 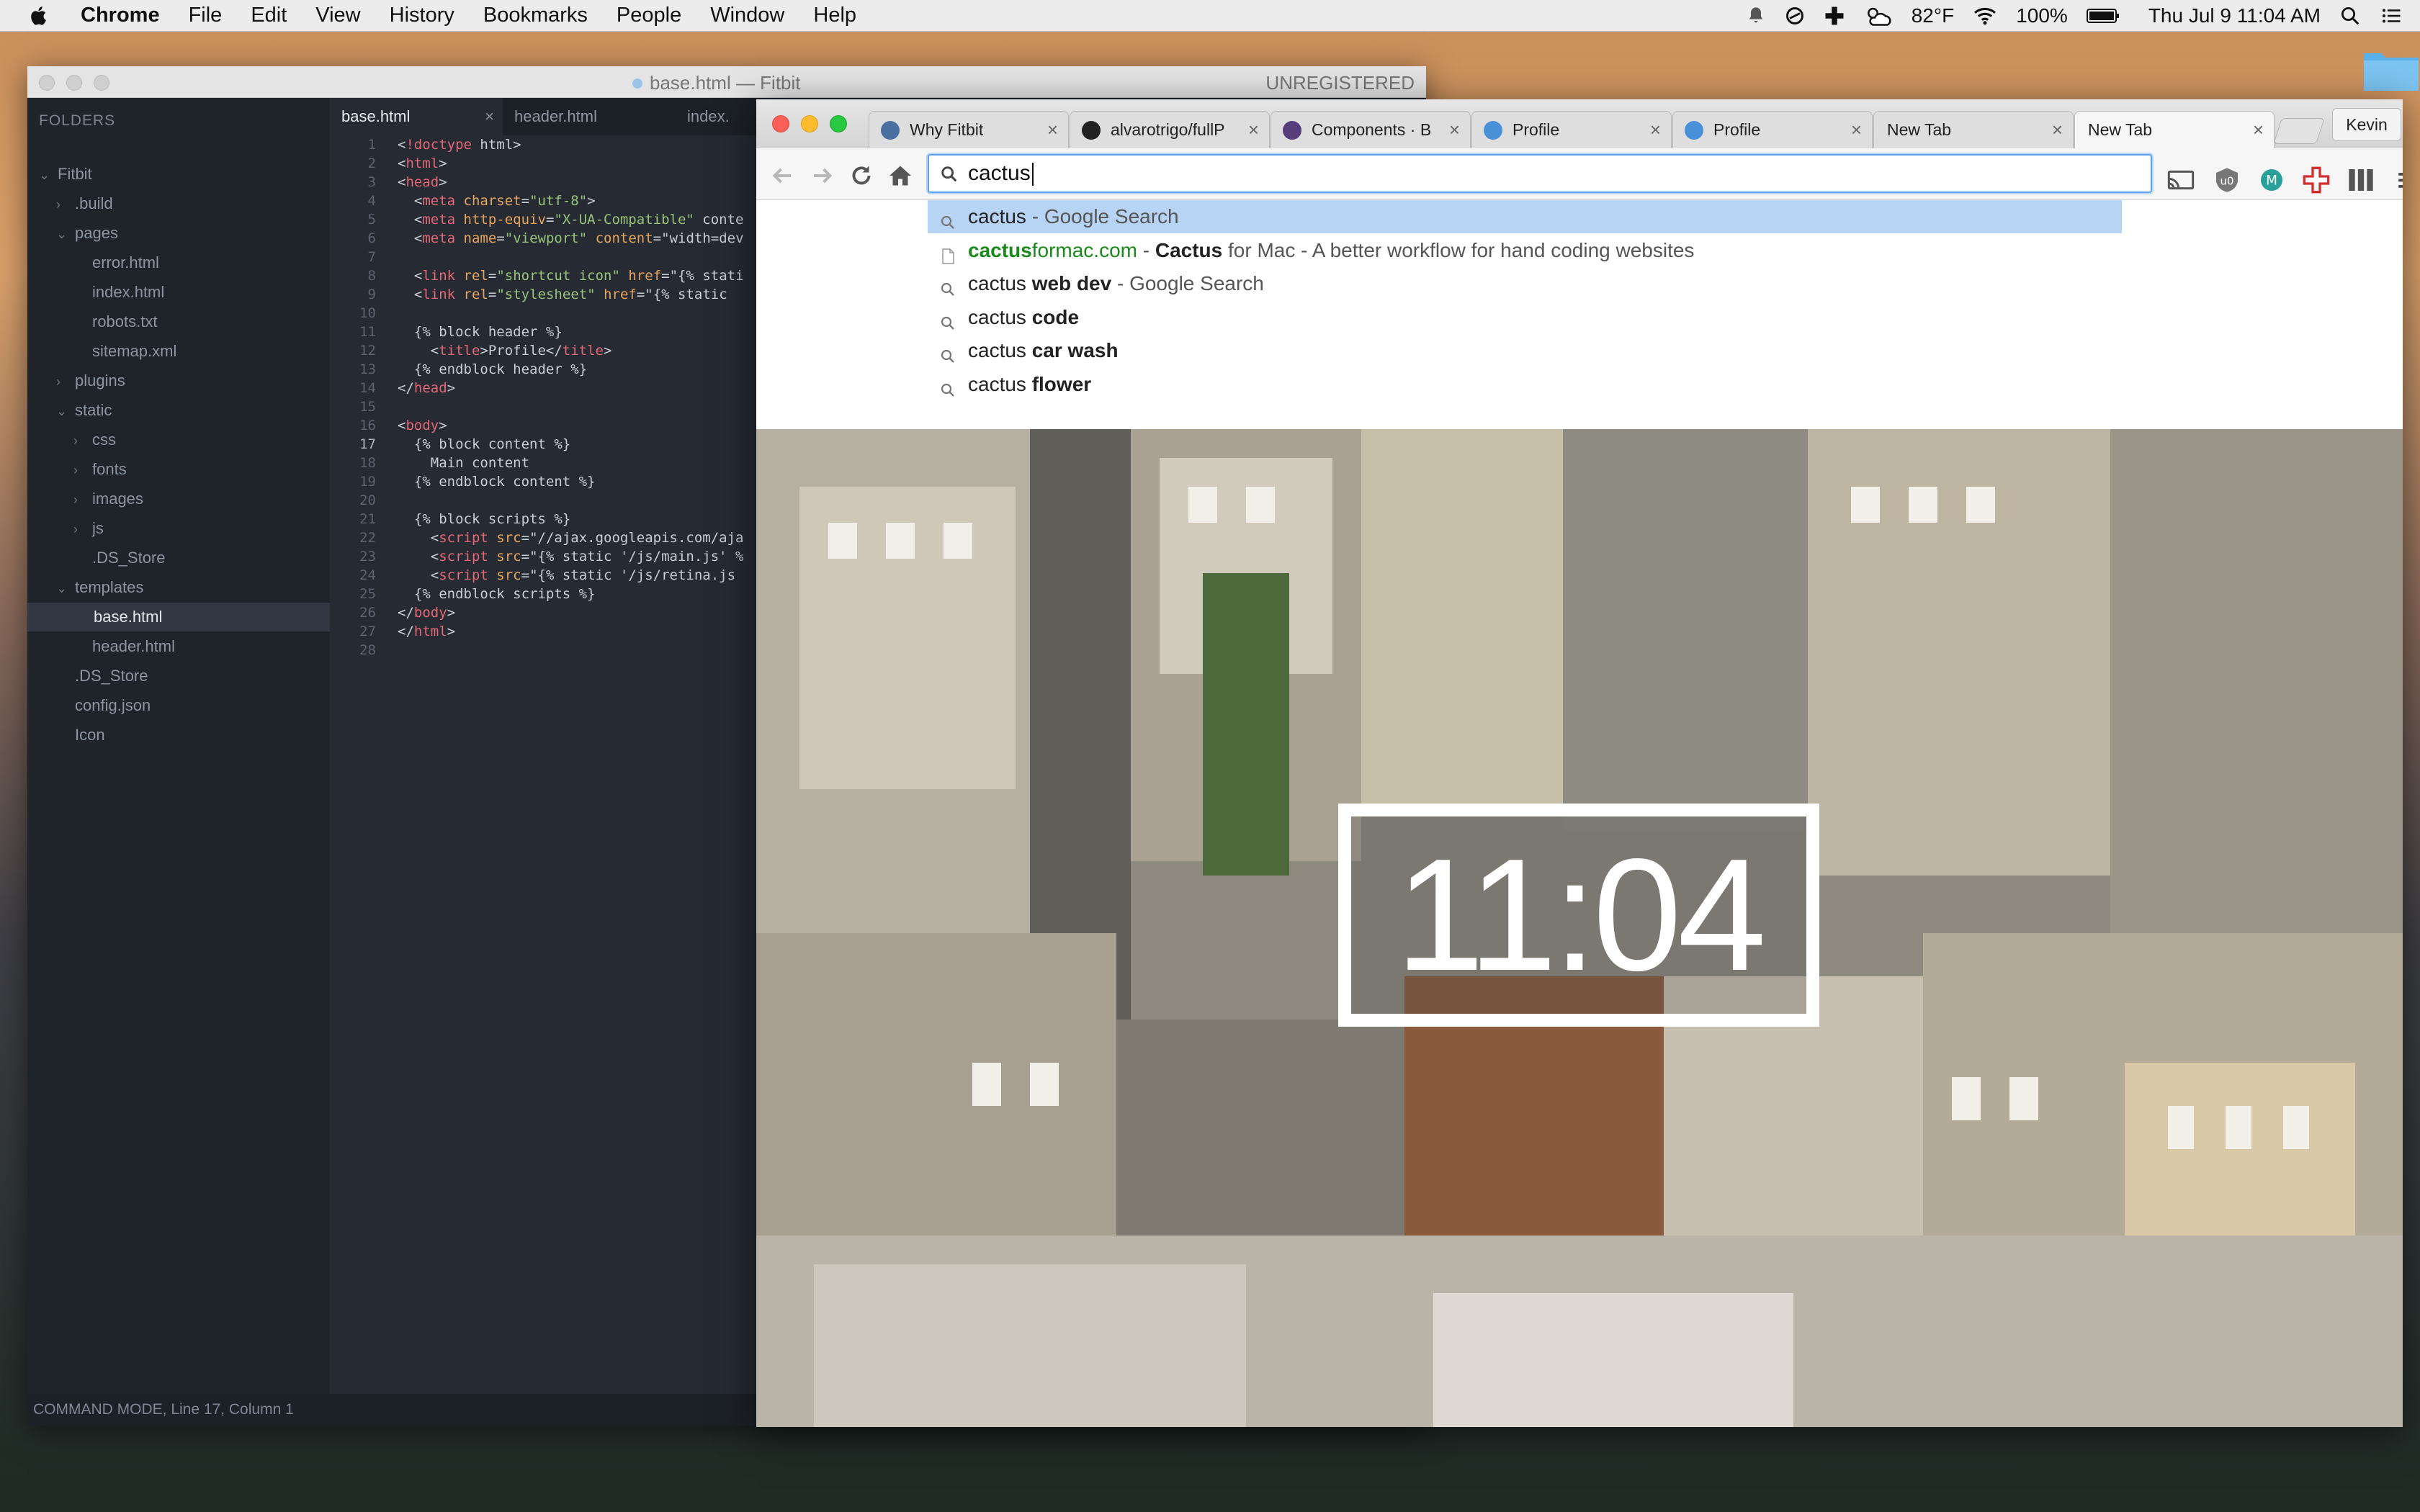 I want to click on back-arrow-icon, so click(x=782, y=176).